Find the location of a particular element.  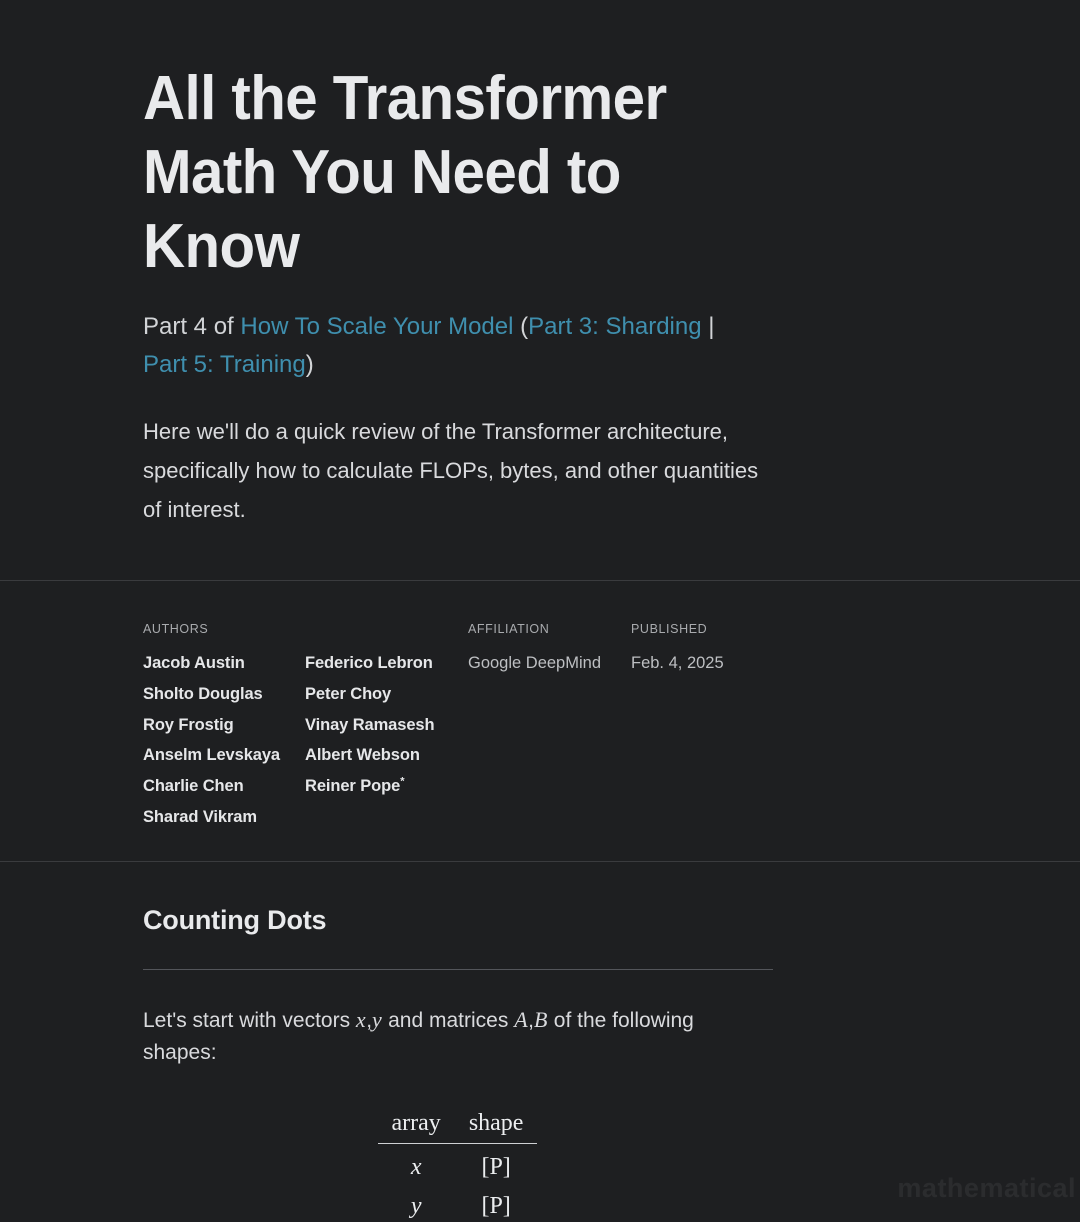

affiliation-value: Google DeepMind is located at coordinates (549, 663).